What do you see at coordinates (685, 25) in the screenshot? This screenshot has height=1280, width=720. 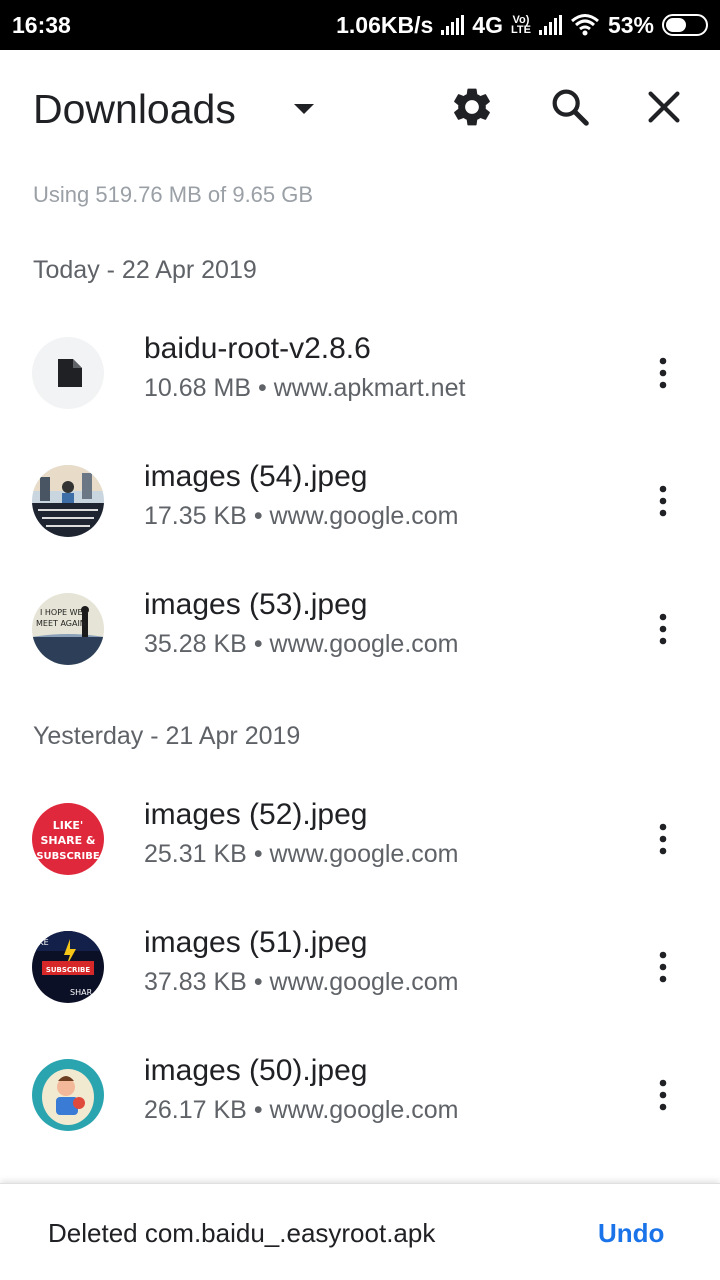 I see `battery-icon` at bounding box center [685, 25].